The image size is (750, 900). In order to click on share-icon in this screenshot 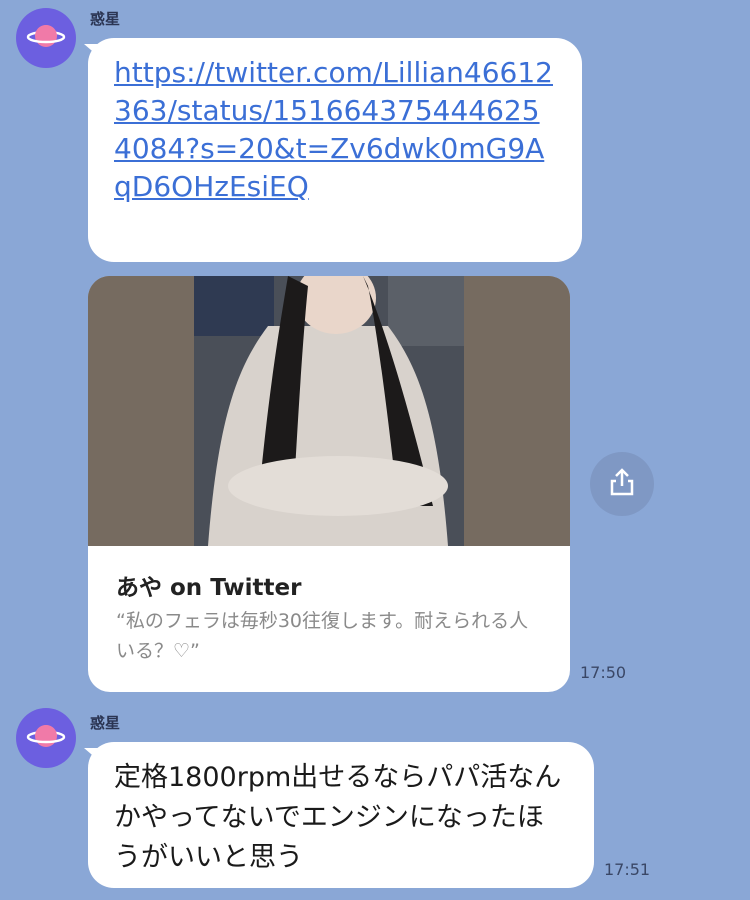, I will do `click(622, 484)`.